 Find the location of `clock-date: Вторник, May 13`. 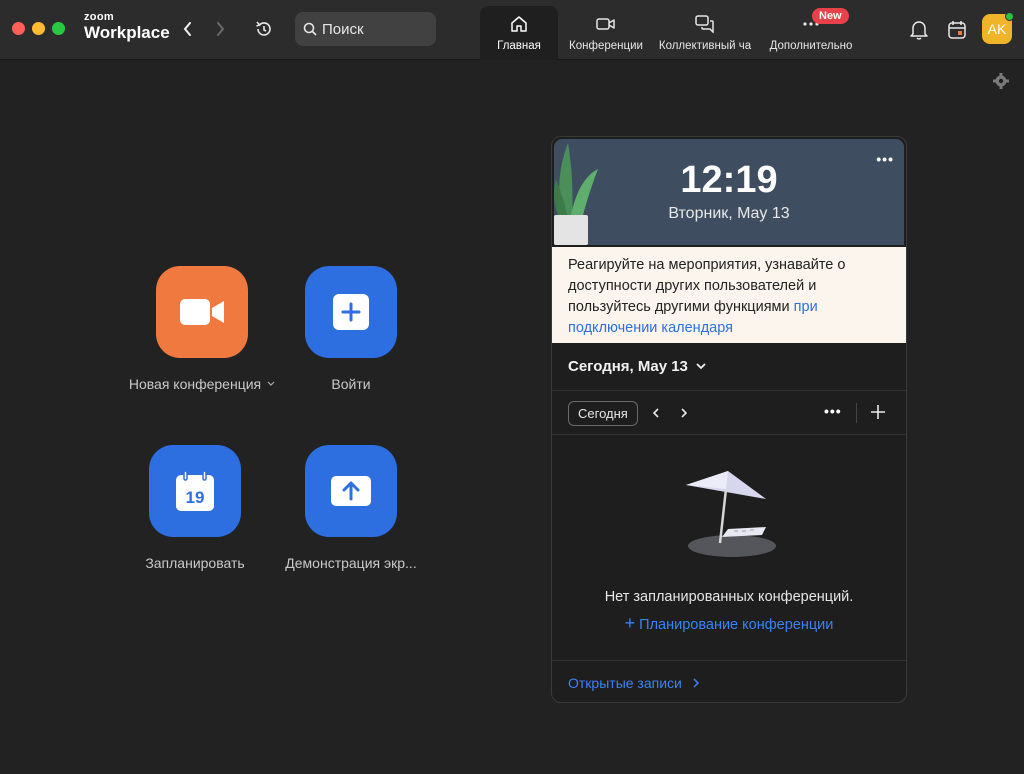

clock-date: Вторник, May 13 is located at coordinates (729, 213).